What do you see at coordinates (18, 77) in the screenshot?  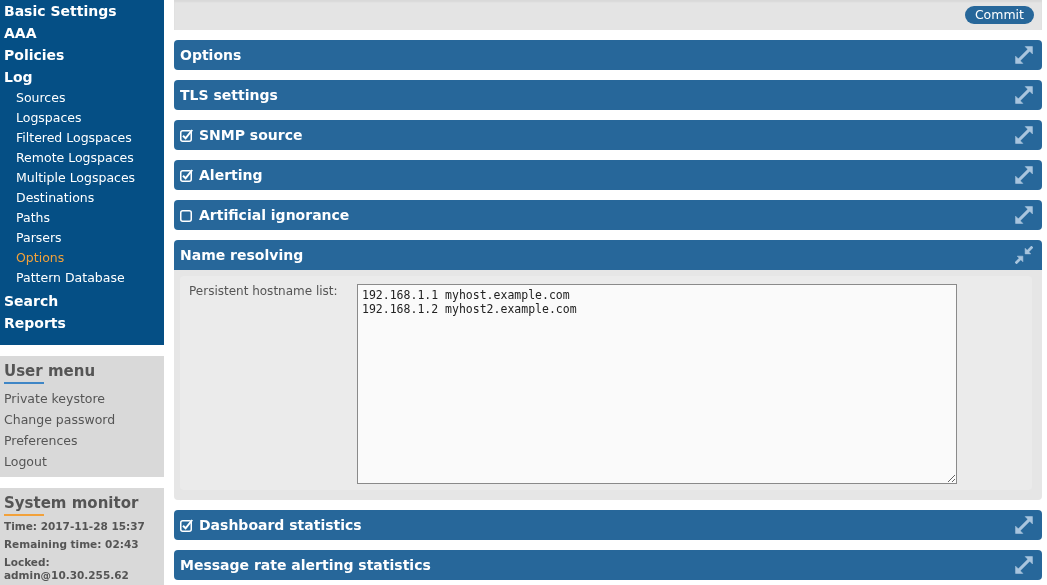 I see `nav-link: Log` at bounding box center [18, 77].